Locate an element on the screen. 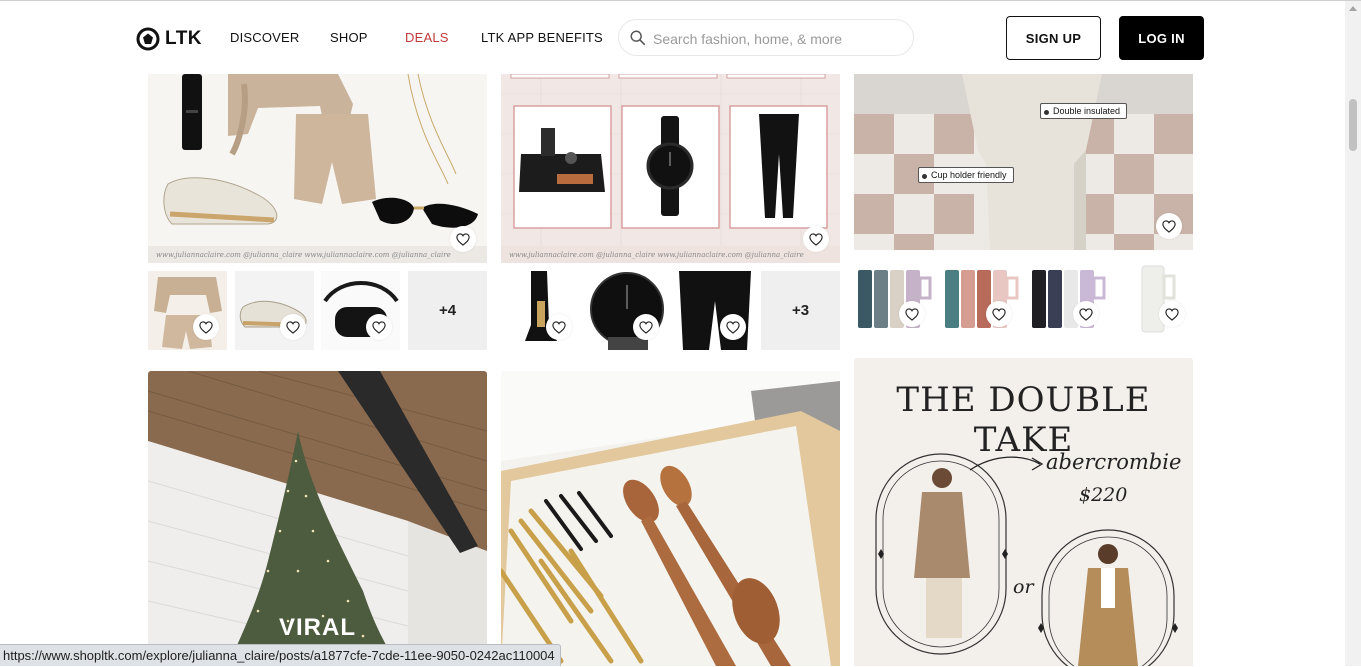 Image resolution: width=1361 pixels, height=667 pixels. search-icon is located at coordinates (638, 38).